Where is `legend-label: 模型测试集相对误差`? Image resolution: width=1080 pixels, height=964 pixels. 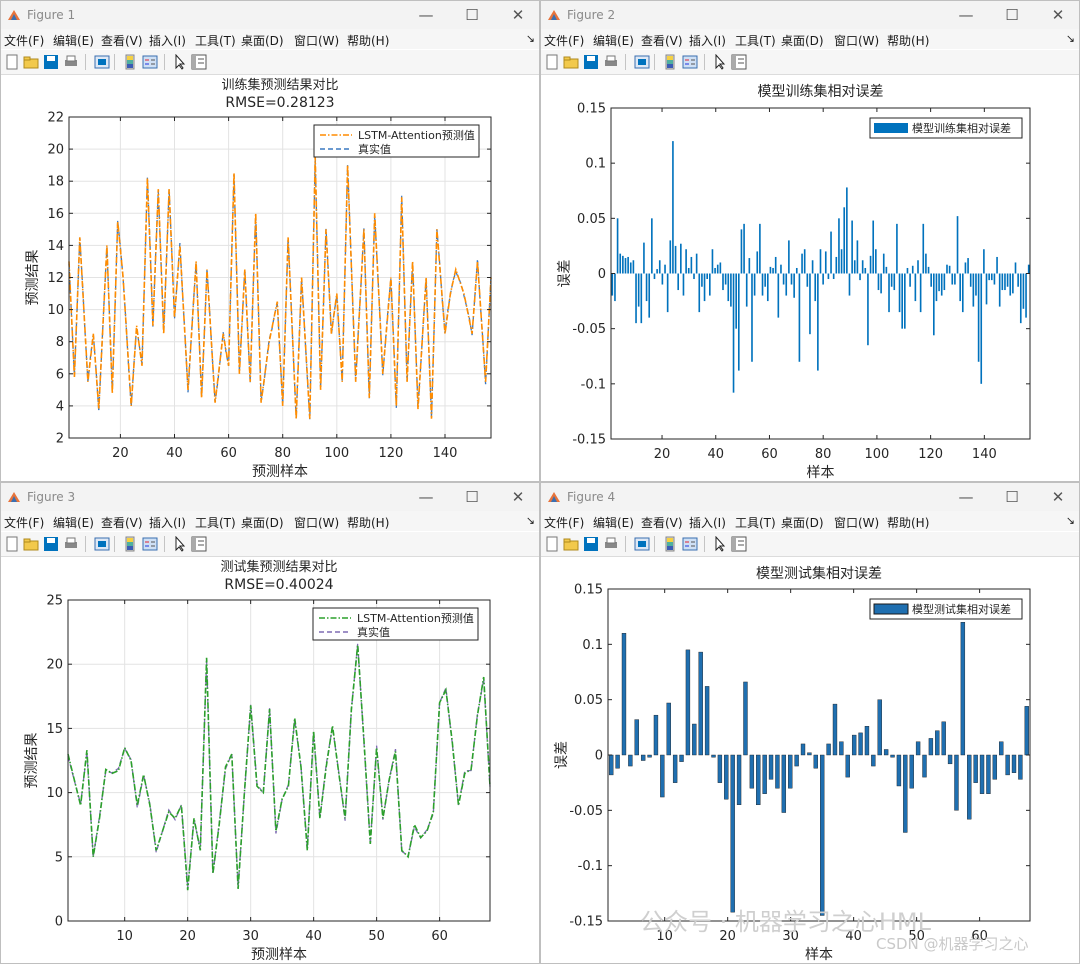 legend-label: 模型测试集相对误差 is located at coordinates (961, 609).